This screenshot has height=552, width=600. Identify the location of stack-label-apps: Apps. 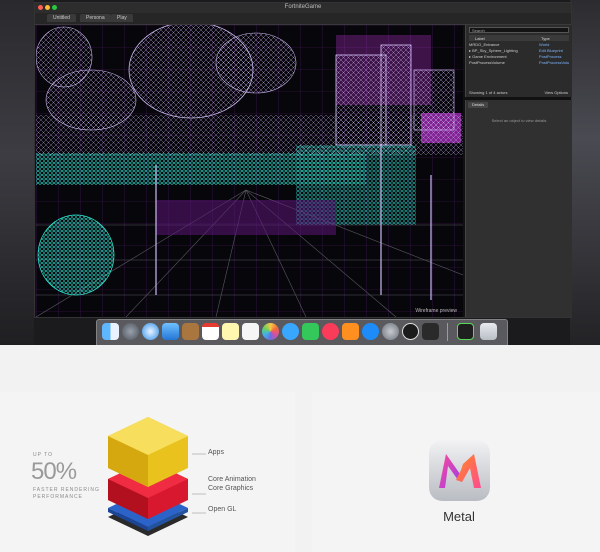
(216, 452).